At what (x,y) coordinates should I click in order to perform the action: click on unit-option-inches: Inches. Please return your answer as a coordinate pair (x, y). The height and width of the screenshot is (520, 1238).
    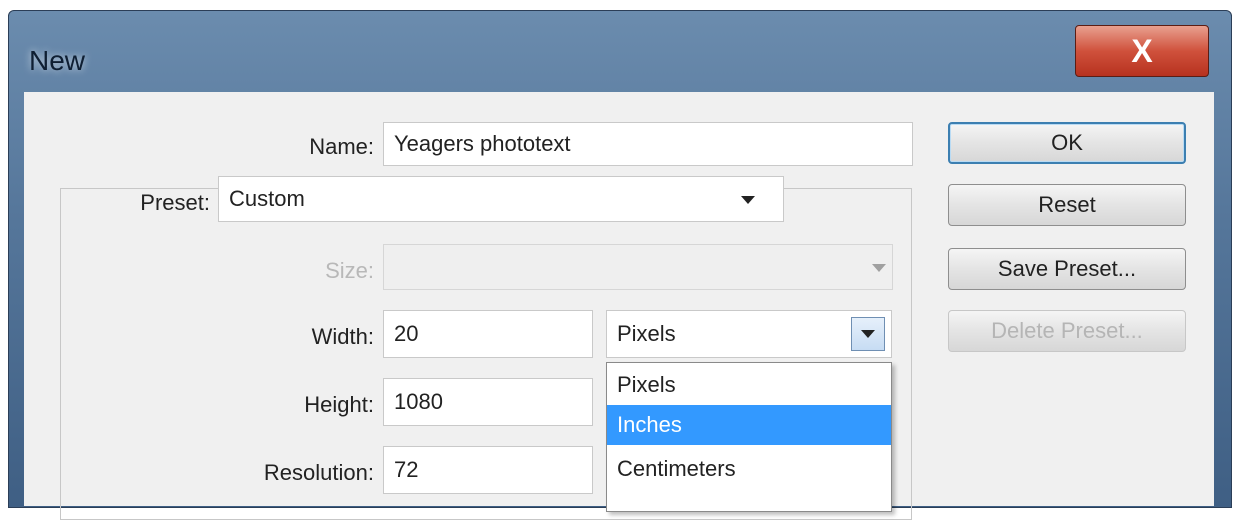
    Looking at the image, I should click on (749, 425).